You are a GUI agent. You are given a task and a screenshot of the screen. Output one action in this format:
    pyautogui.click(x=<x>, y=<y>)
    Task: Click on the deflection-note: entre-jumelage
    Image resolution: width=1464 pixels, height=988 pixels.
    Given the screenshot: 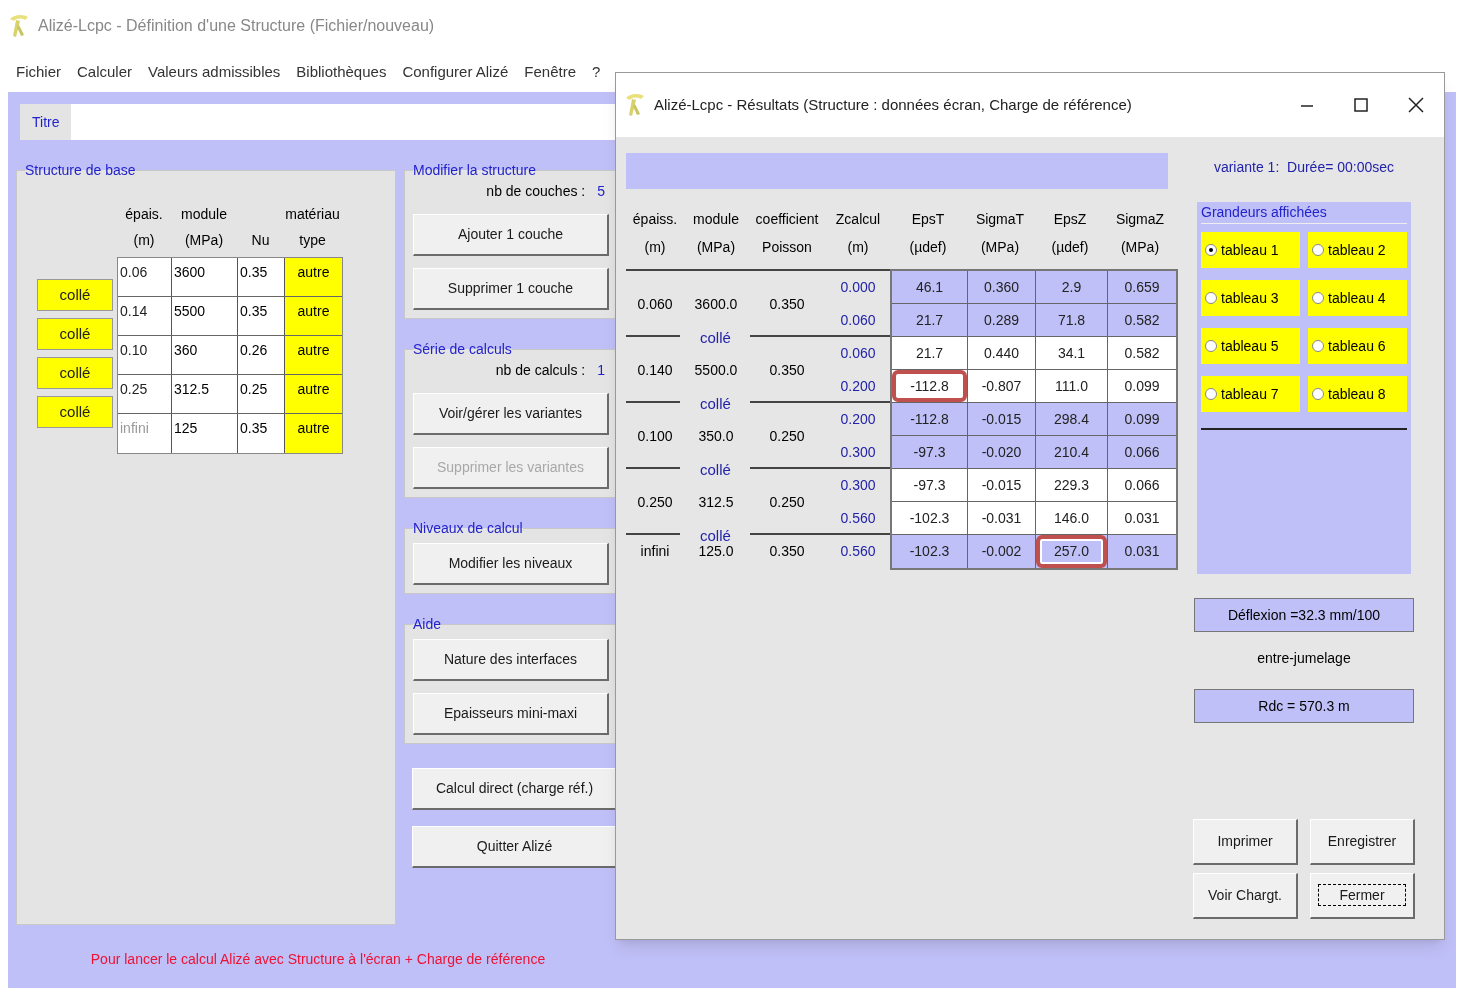 What is the action you would take?
    pyautogui.click(x=1304, y=658)
    